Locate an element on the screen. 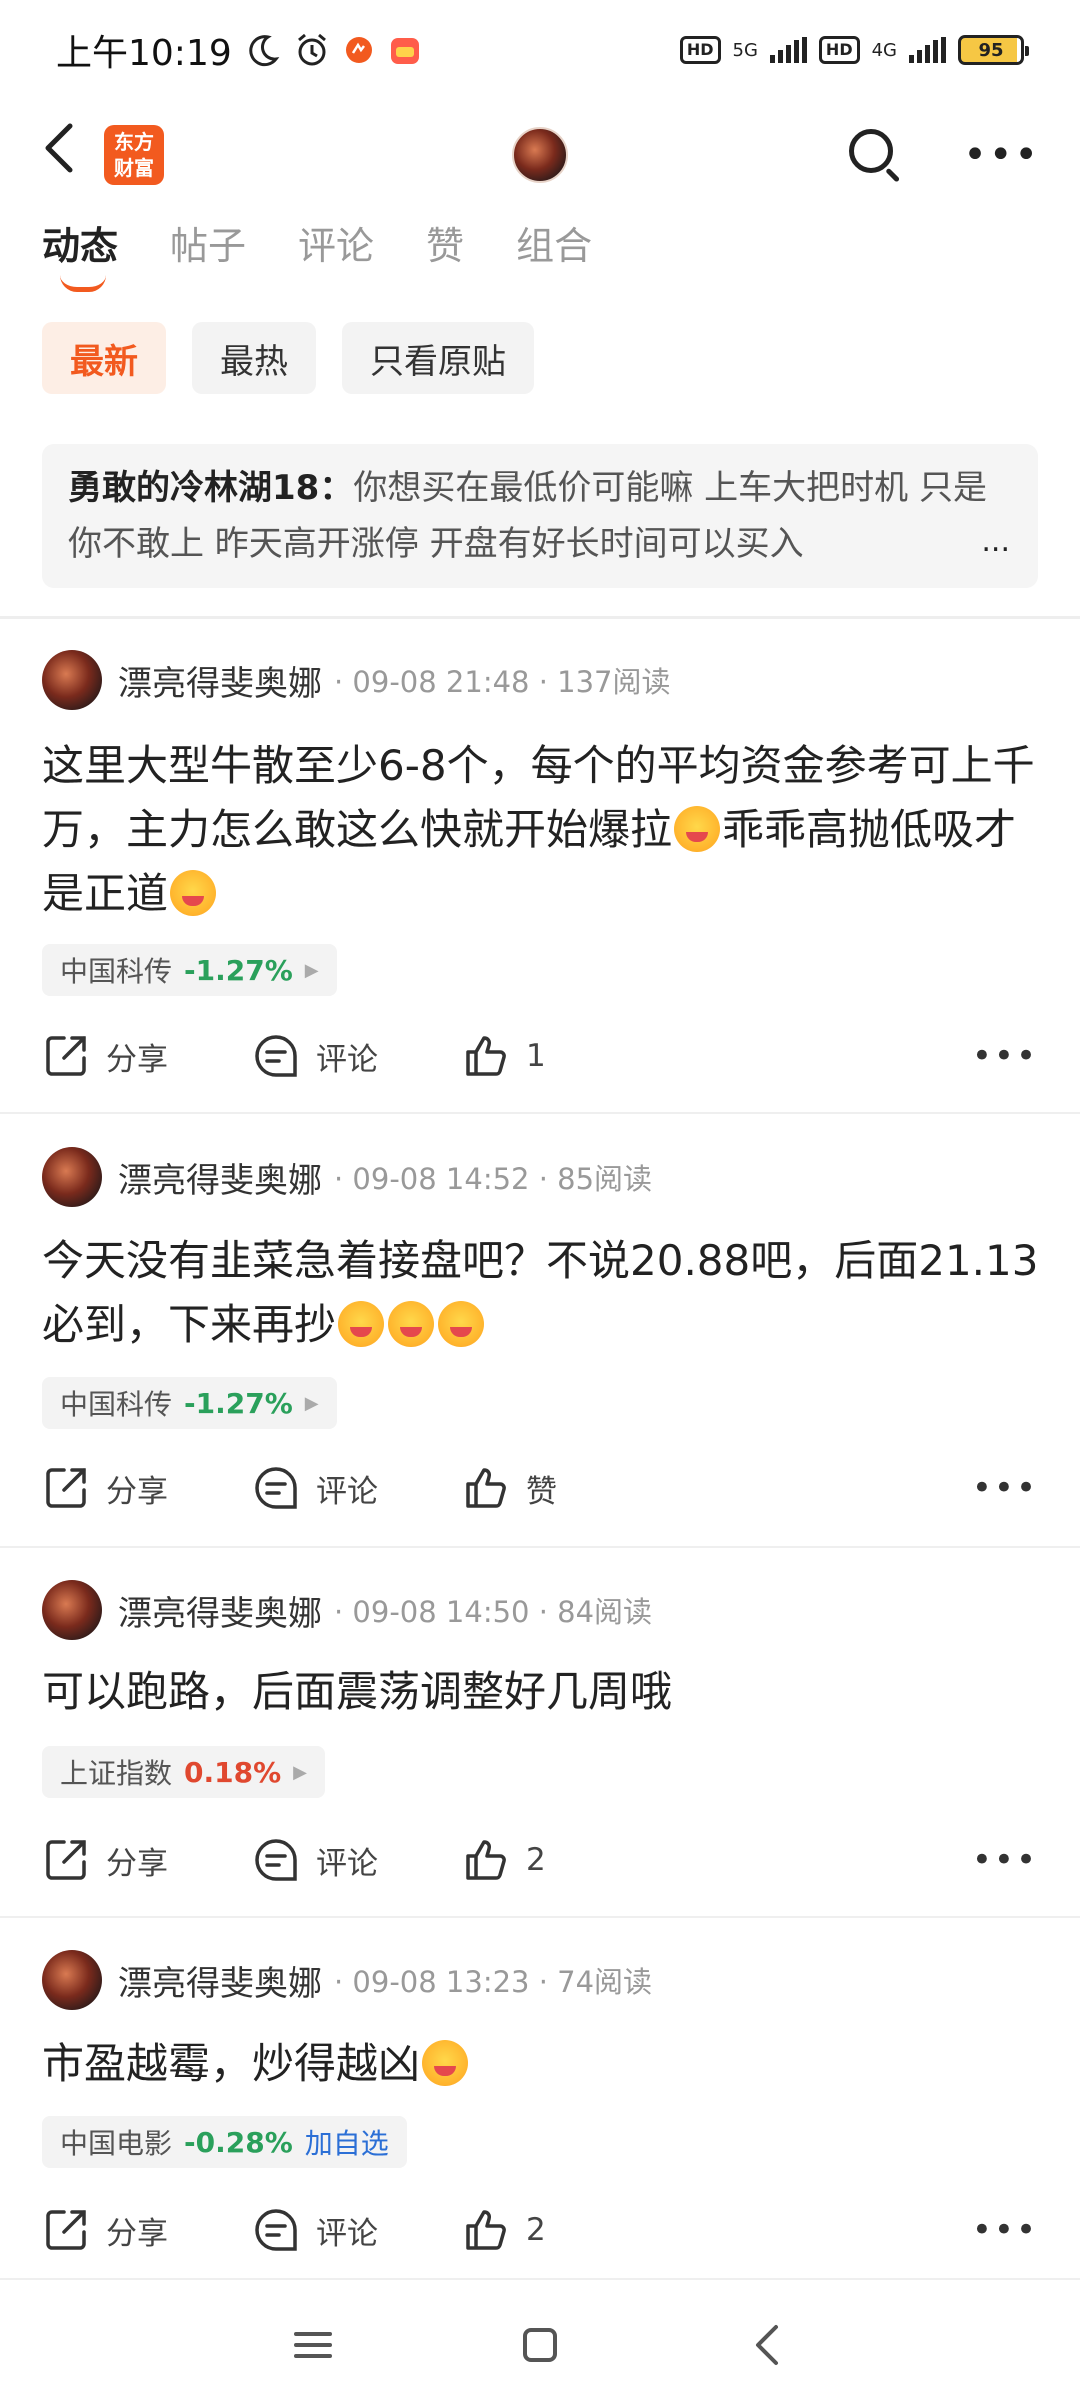 Image resolution: width=1080 pixels, height=2400 pixels. tab-likes: 赞 is located at coordinates (445, 242).